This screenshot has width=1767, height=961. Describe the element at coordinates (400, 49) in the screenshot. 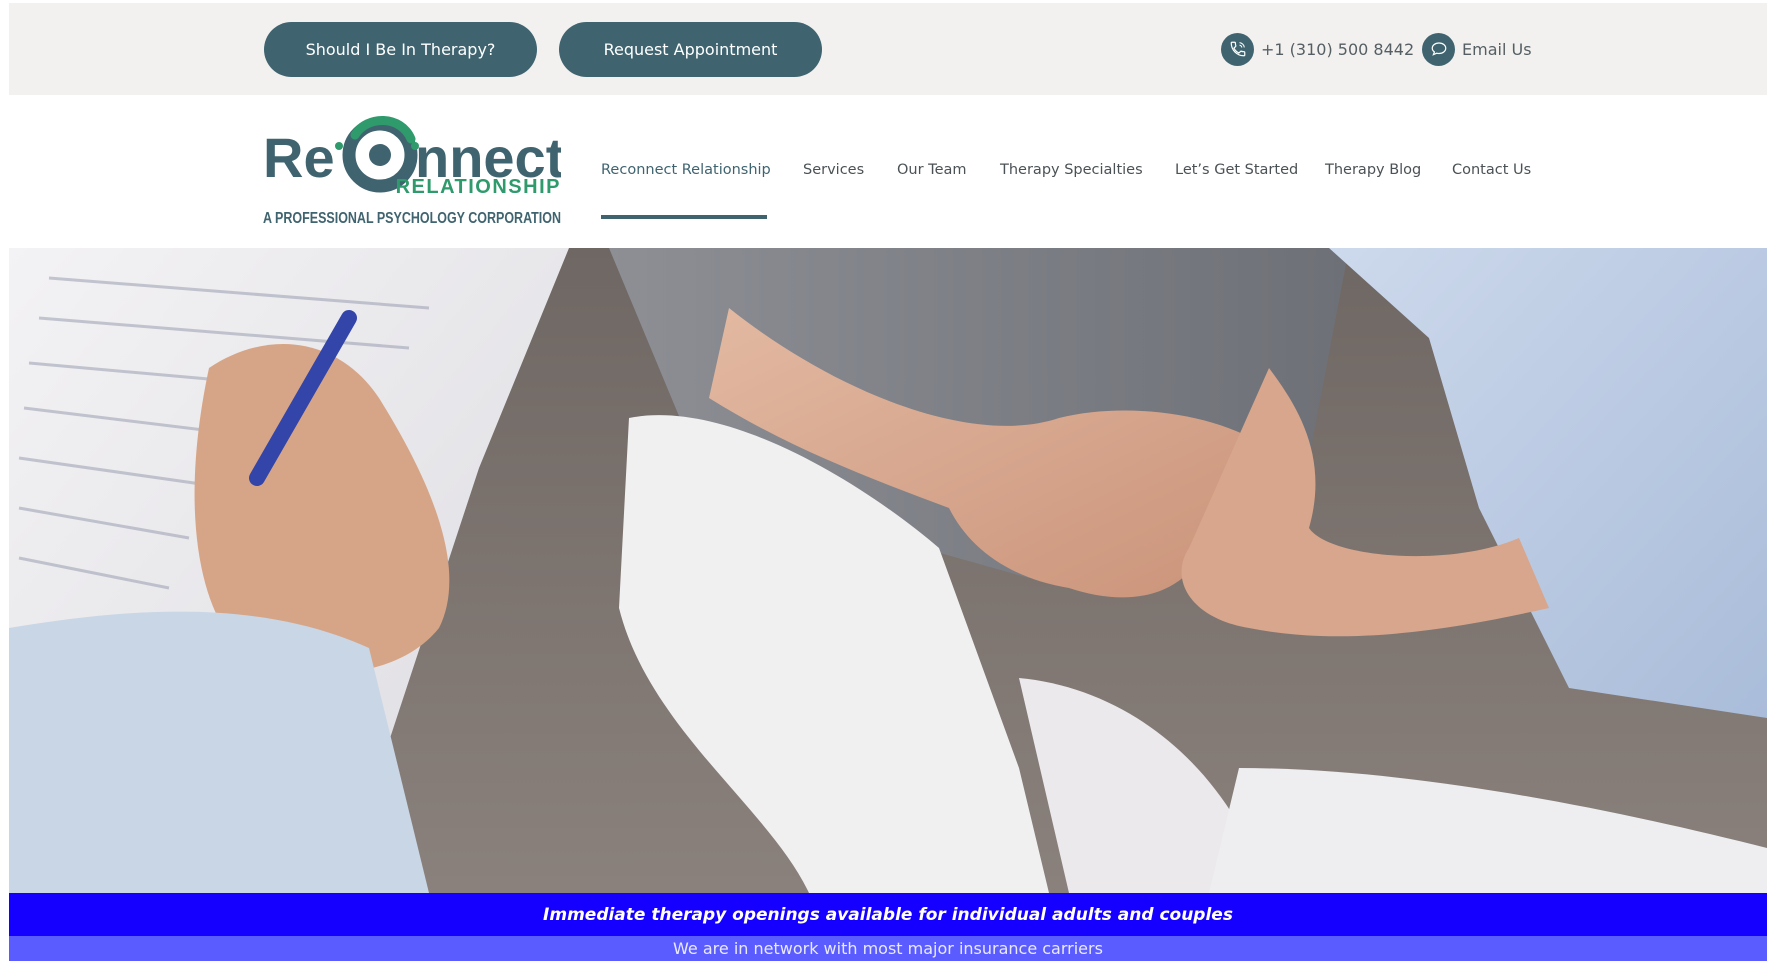

I see `should-i-be-in-therapy-button: Should I Be In Therapy?` at that location.